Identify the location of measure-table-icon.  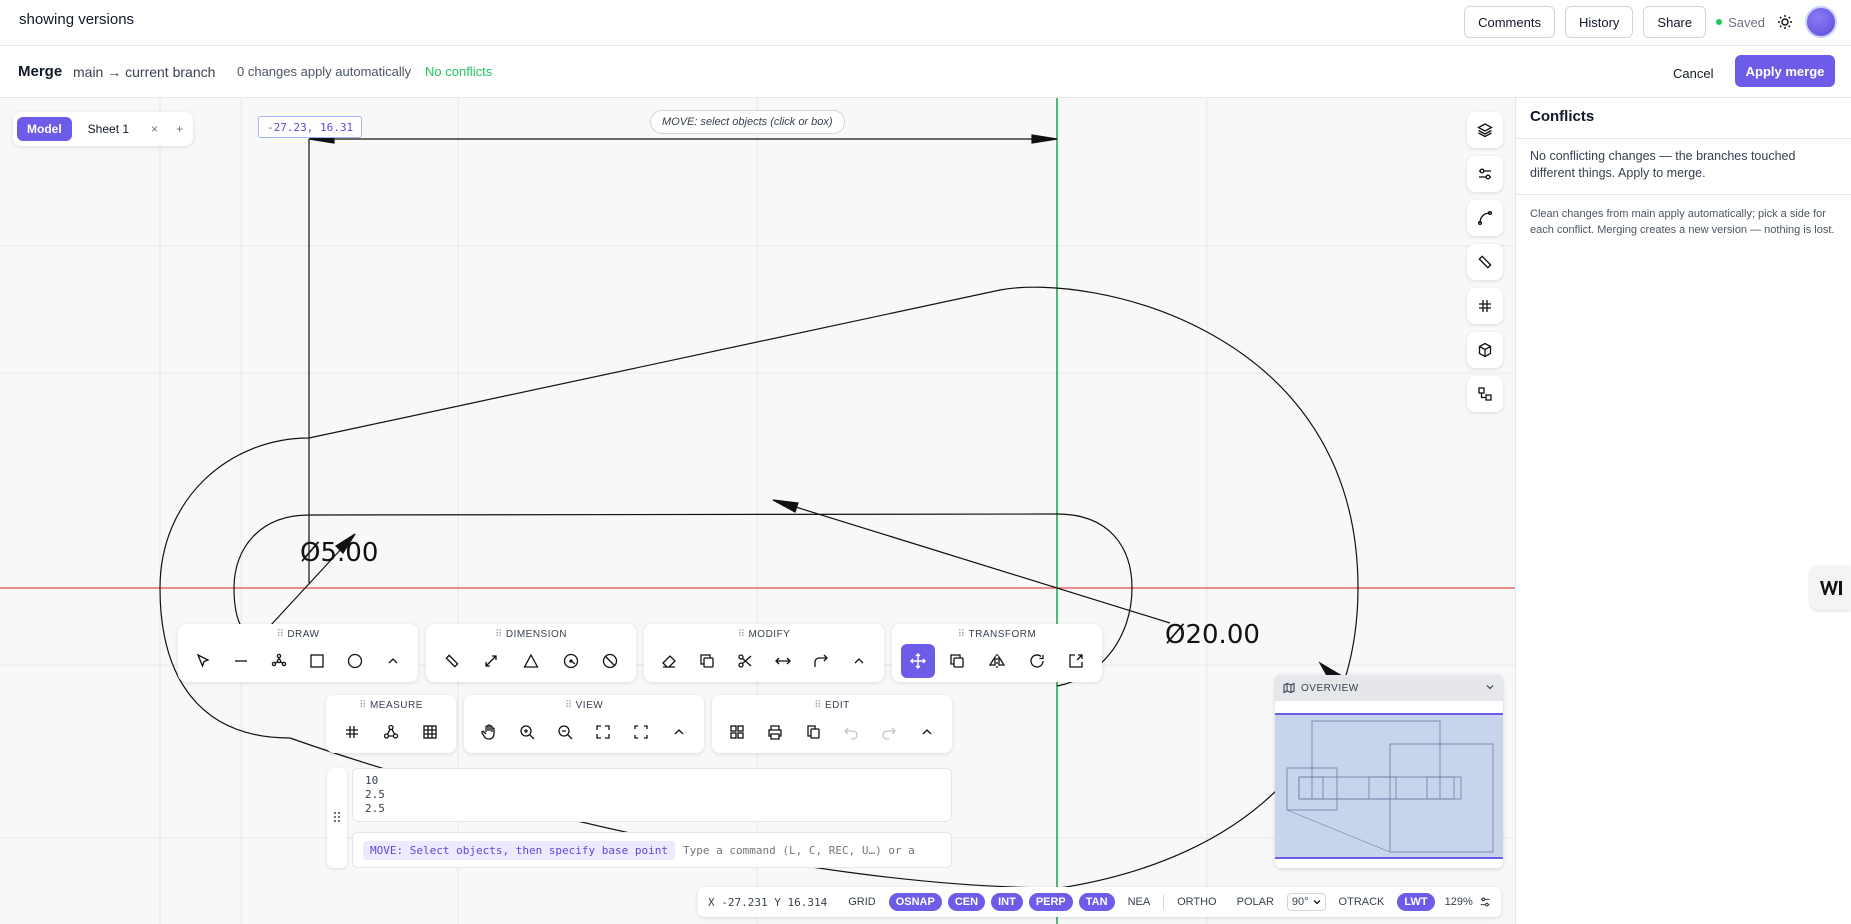
(430, 732).